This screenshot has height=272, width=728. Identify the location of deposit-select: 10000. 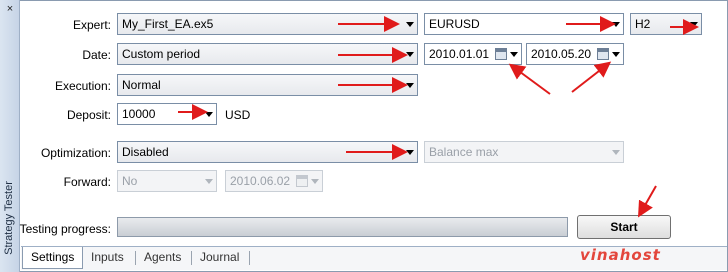
(167, 114).